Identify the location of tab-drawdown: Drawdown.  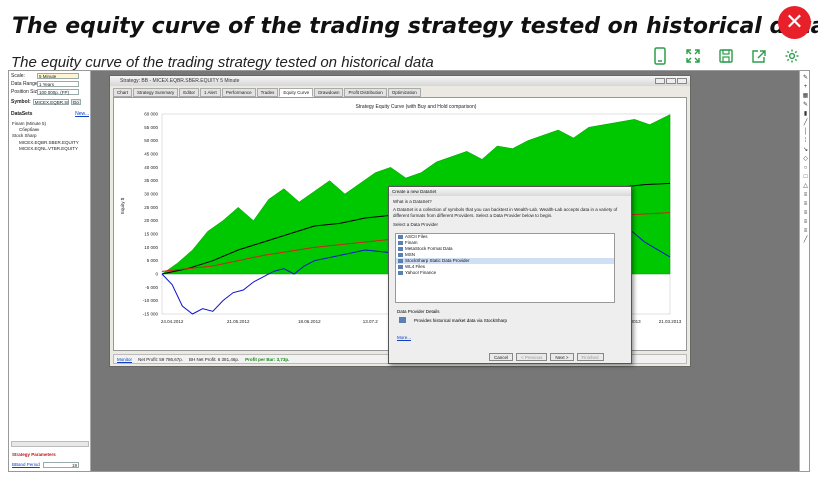
(329, 92).